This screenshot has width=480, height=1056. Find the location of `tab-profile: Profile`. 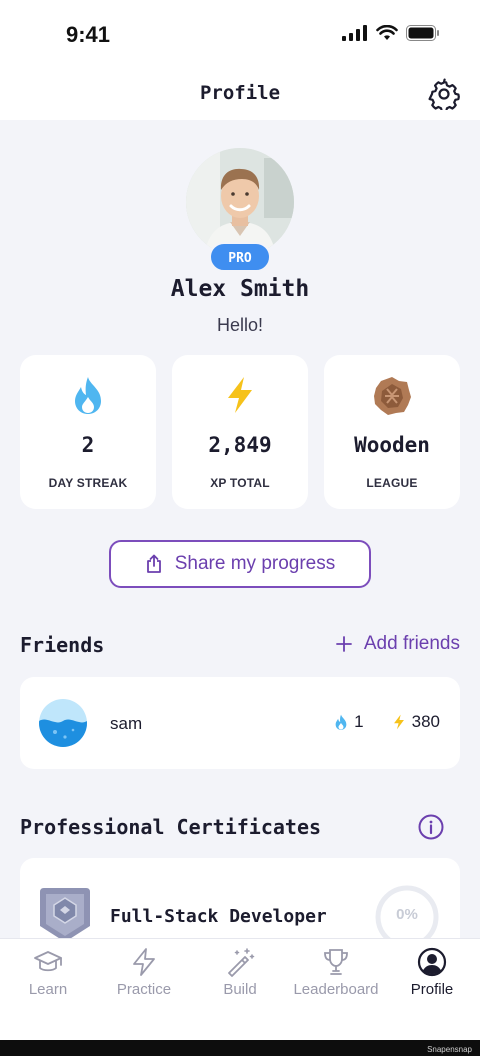

tab-profile: Profile is located at coordinates (432, 990).